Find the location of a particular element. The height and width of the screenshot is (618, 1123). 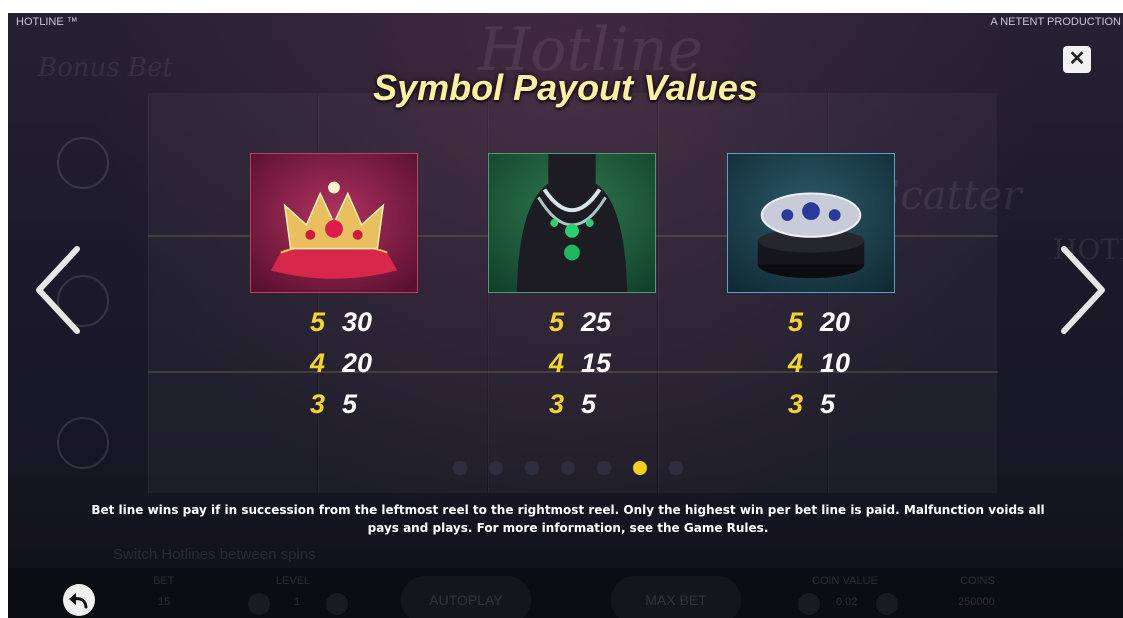

next-page-button is located at coordinates (1083, 290).